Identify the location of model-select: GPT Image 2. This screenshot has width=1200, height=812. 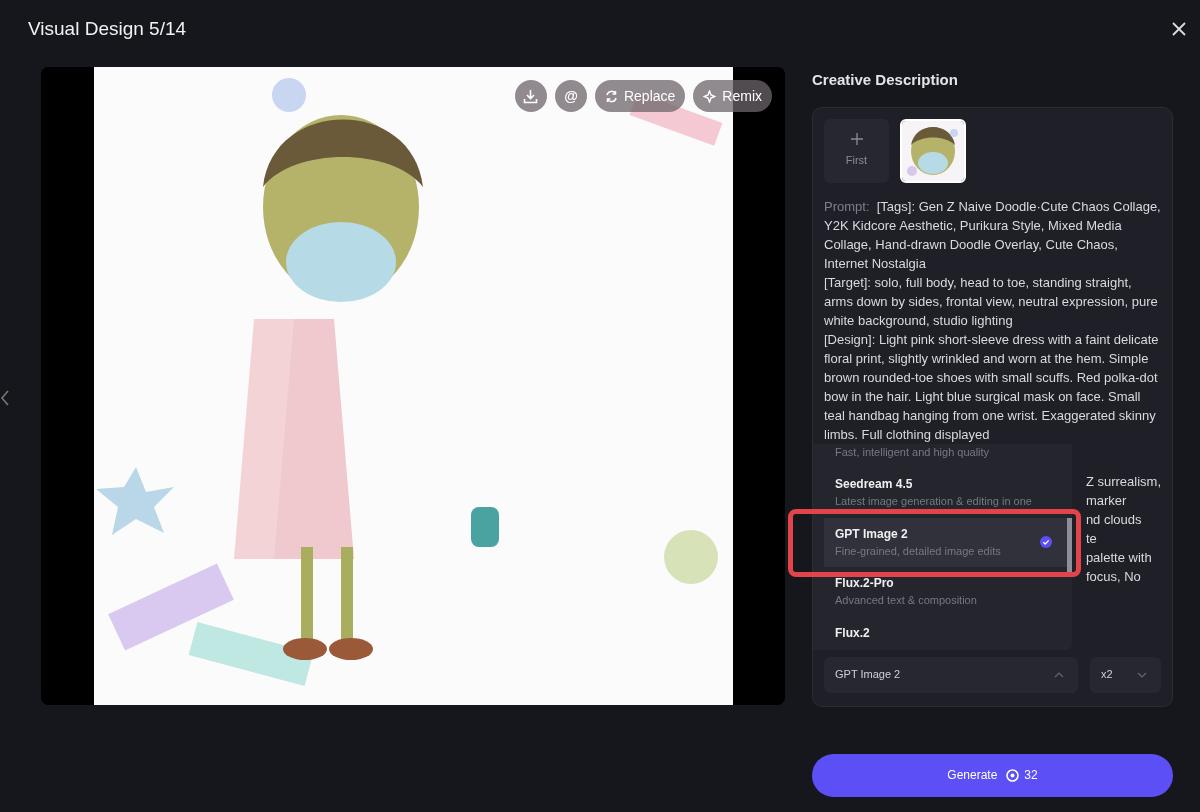
(951, 674).